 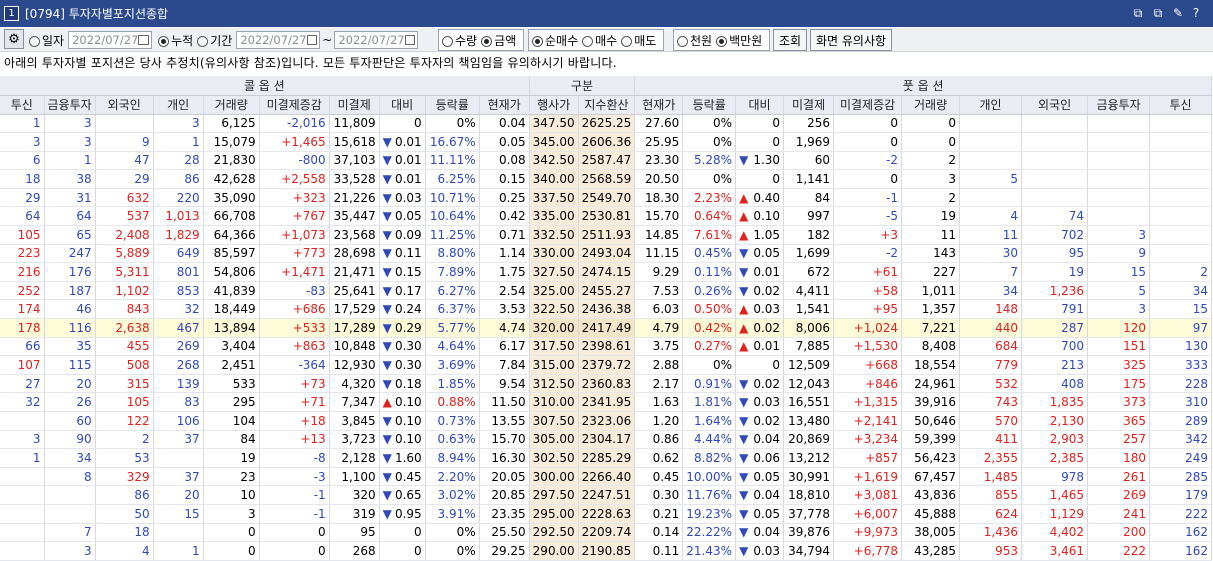 I want to click on cell-put-foreign: 95, so click(x=1055, y=254).